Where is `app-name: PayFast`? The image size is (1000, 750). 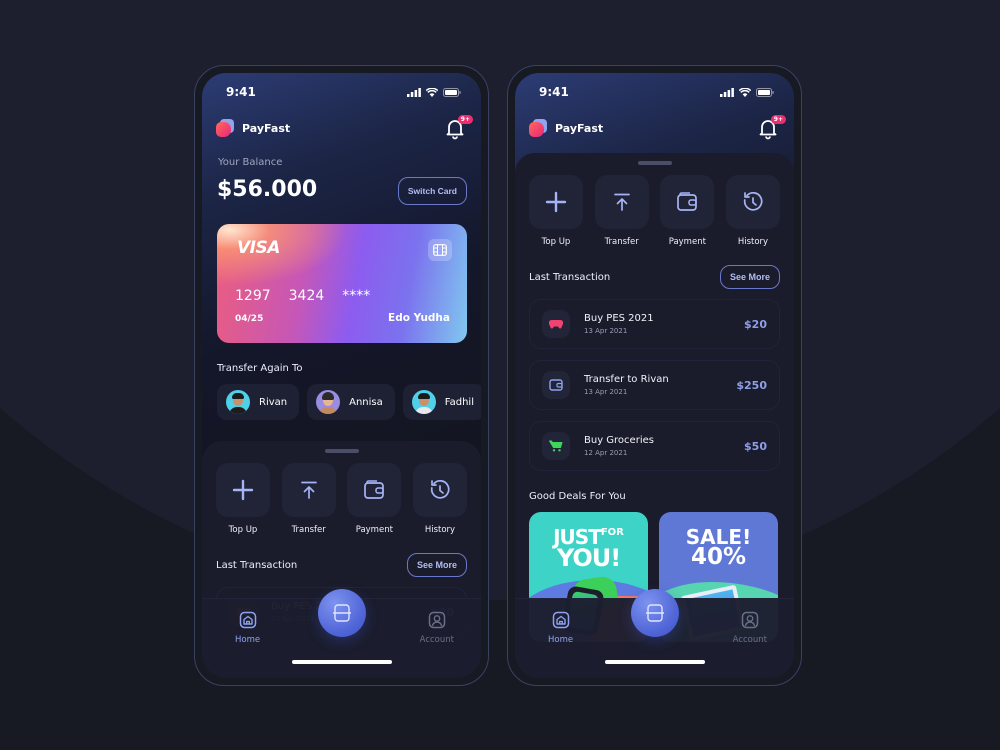 app-name: PayFast is located at coordinates (266, 128).